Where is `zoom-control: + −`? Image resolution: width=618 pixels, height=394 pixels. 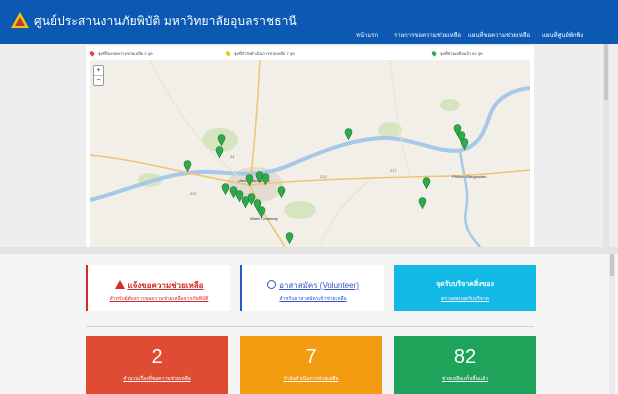
zoom-control: + − is located at coordinates (98, 75).